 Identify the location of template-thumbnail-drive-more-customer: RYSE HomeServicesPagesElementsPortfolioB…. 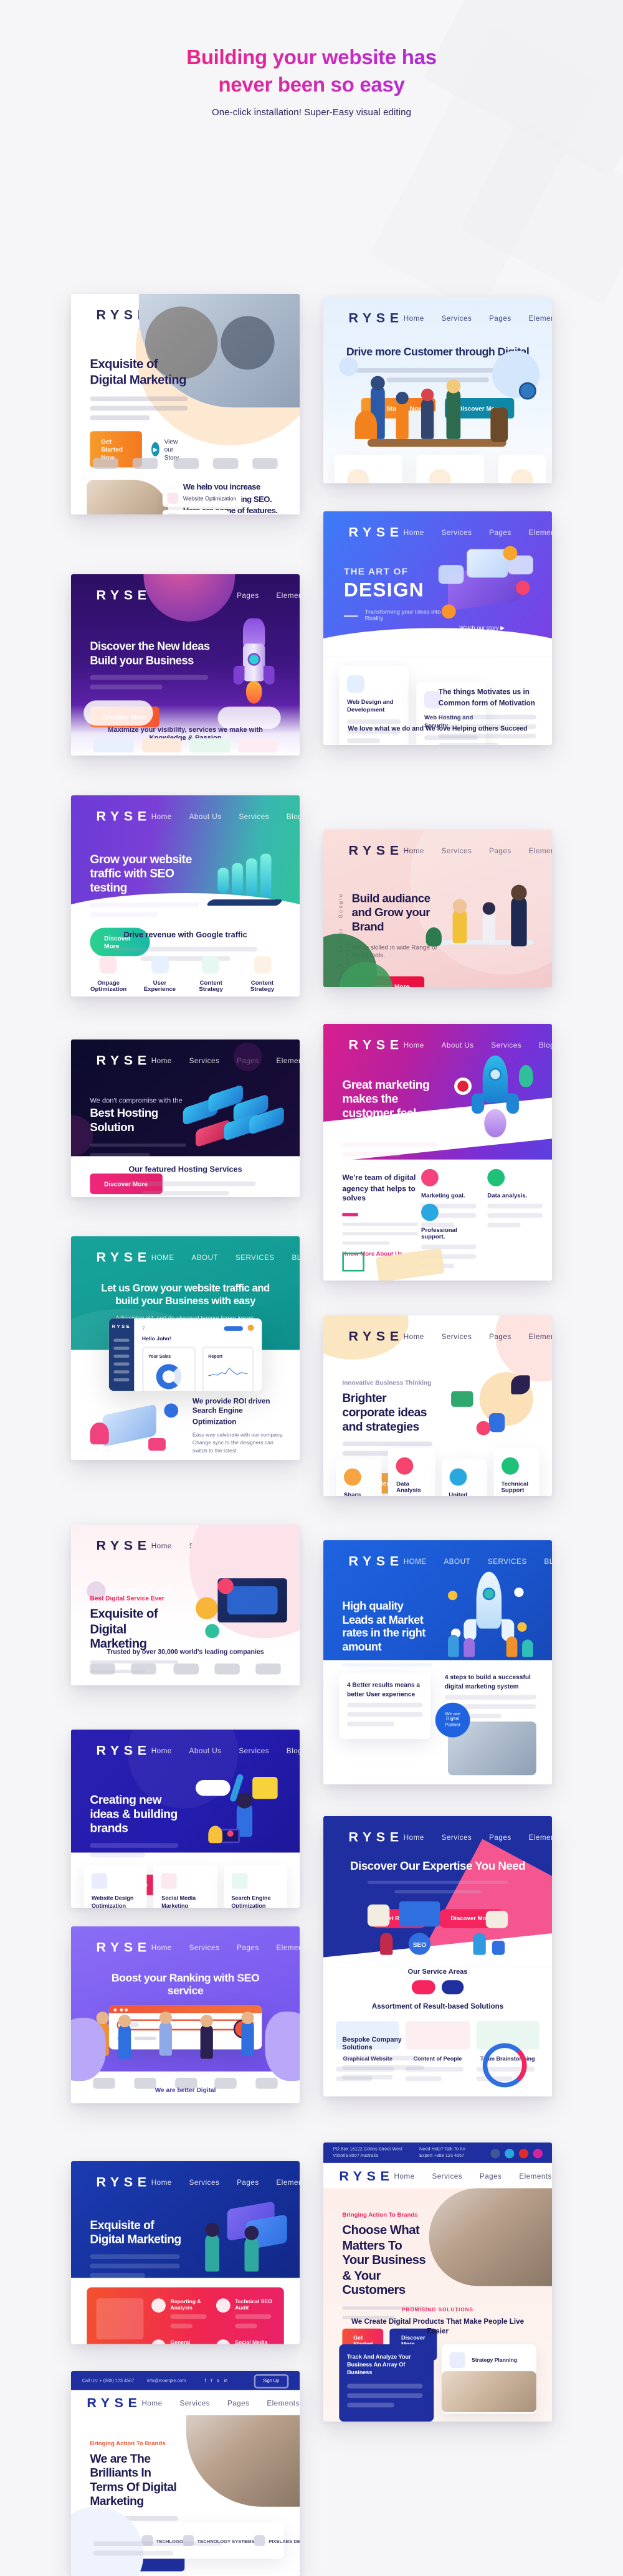
(438, 390).